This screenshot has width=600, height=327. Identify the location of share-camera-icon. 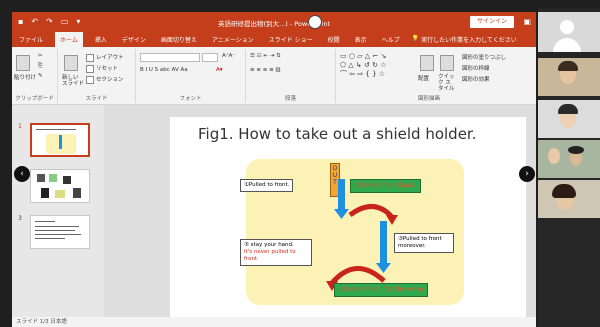
(315, 22).